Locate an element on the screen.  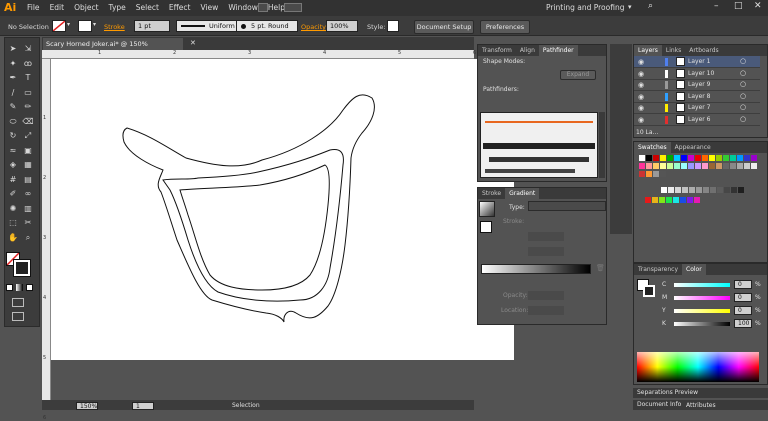
zoom-tool: ⌕ is located at coordinates (28, 238).